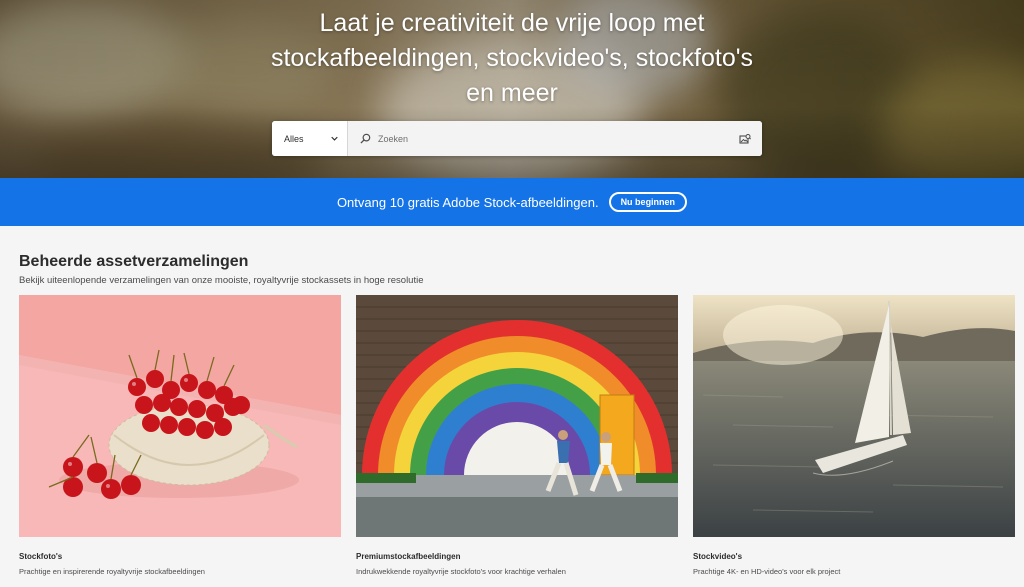 Image resolution: width=1024 pixels, height=587 pixels. What do you see at coordinates (134, 261) in the screenshot?
I see `collections-title: Beheerde assetverzamelingen` at bounding box center [134, 261].